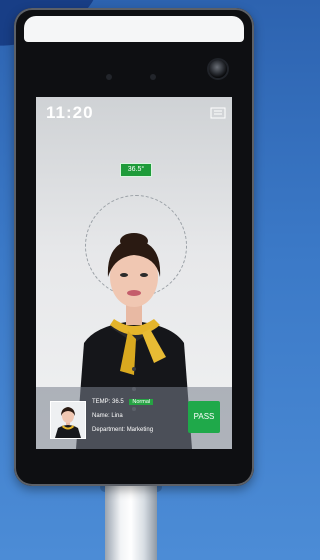 The image size is (320, 560). I want to click on menu-icon, so click(218, 113).